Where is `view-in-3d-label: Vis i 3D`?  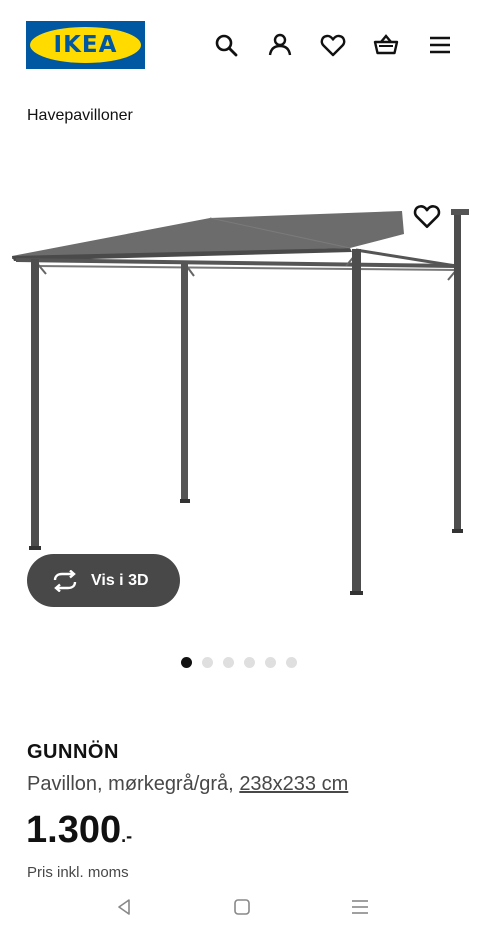 view-in-3d-label: Vis i 3D is located at coordinates (120, 580).